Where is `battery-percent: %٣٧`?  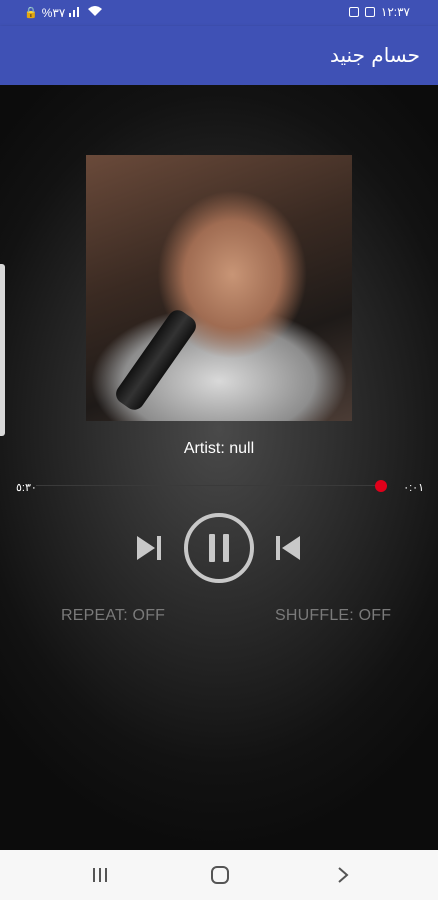 battery-percent: %٣٧ is located at coordinates (53, 13).